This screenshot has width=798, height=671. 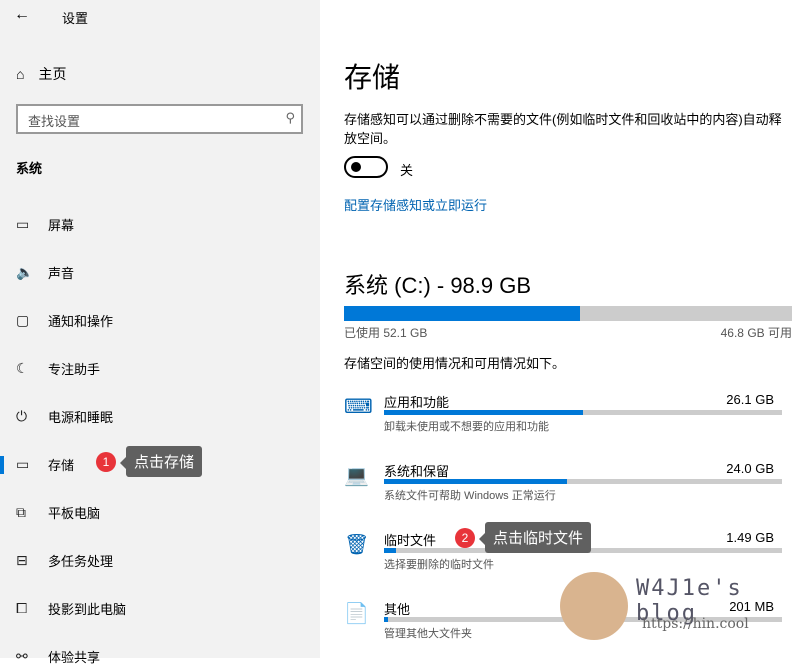 I want to click on category-name: 应用和功能, so click(x=417, y=402).